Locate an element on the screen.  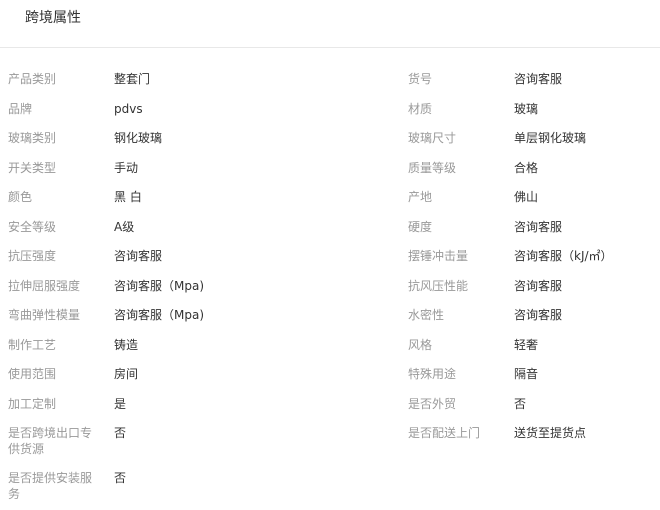
attribute-row: 安全等级 A级 is located at coordinates (106, 230).